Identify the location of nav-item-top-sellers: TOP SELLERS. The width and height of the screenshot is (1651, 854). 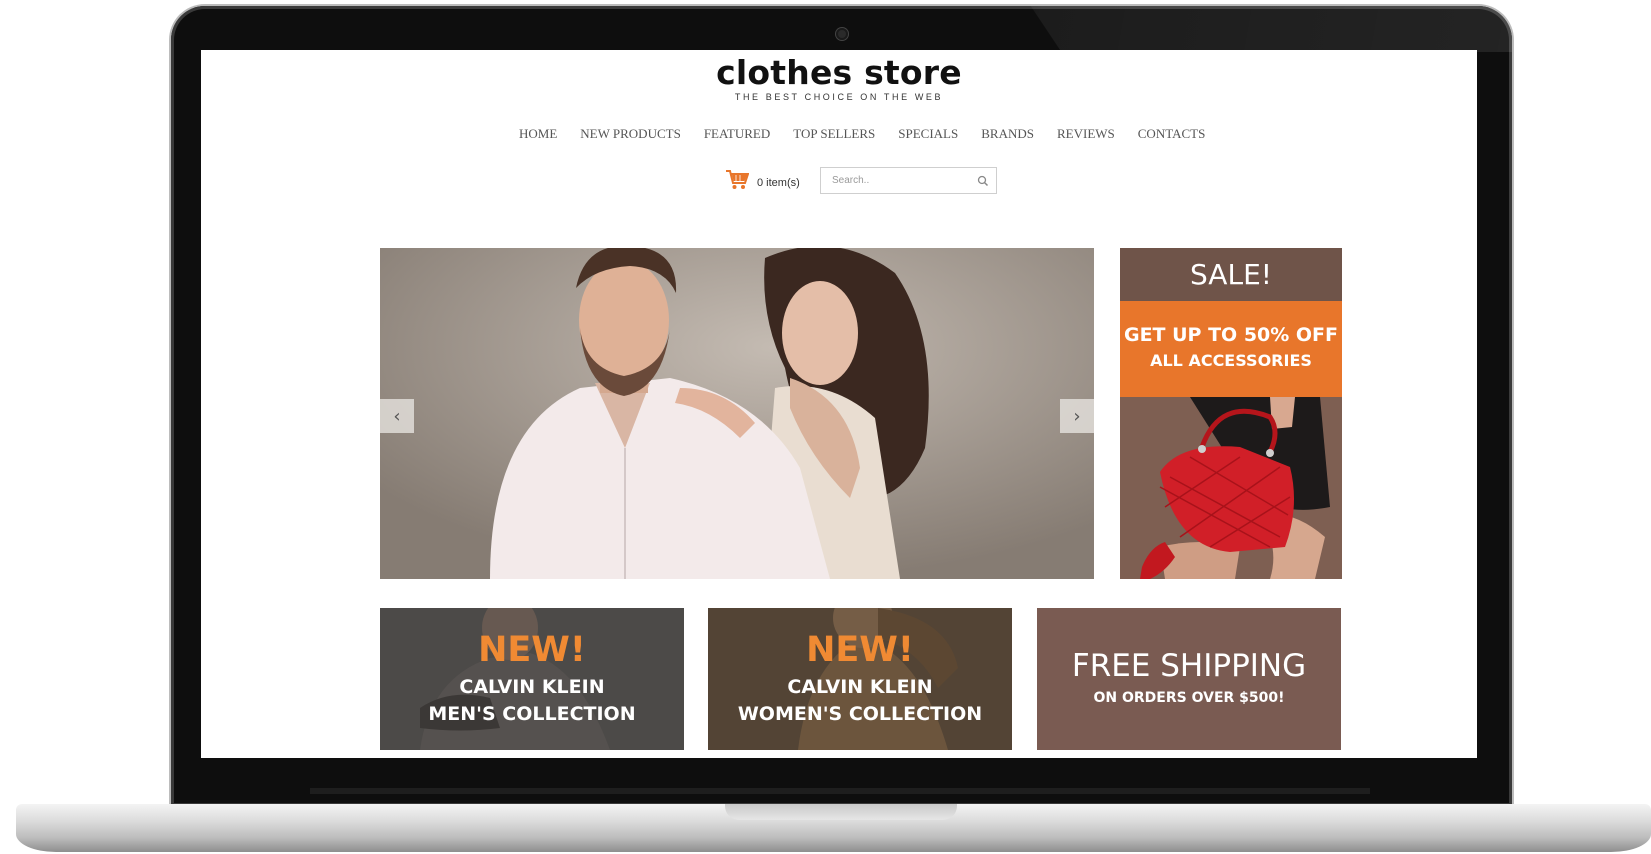
(834, 136).